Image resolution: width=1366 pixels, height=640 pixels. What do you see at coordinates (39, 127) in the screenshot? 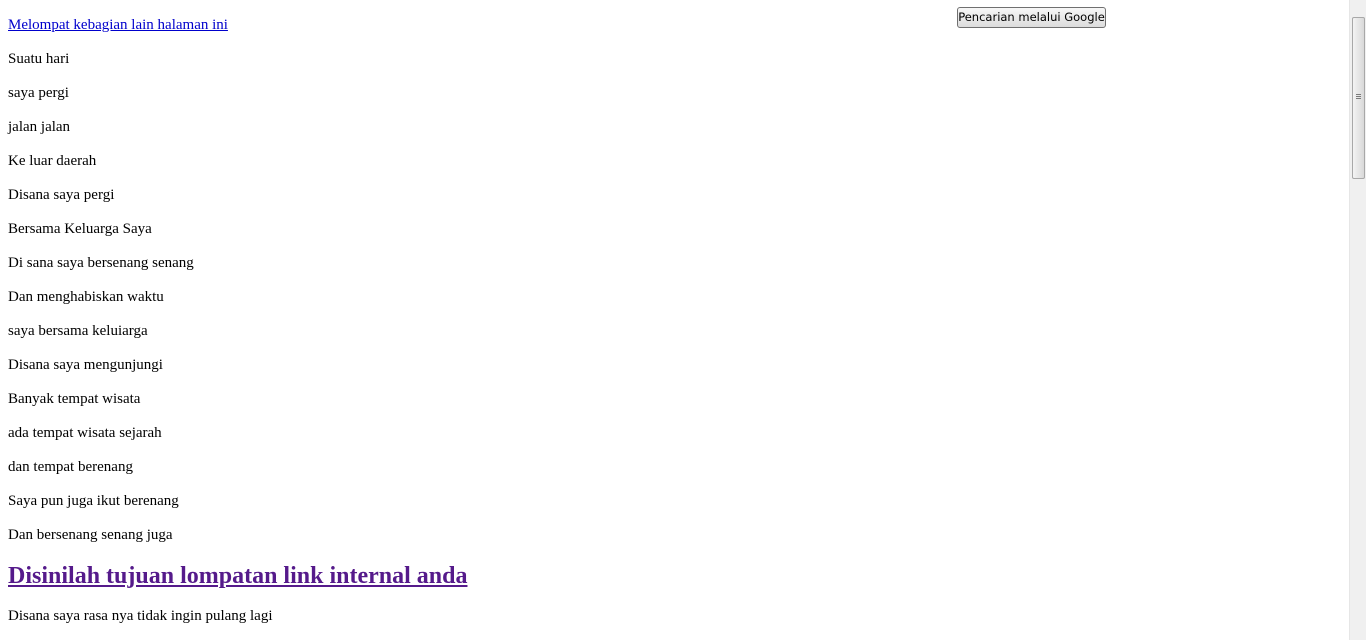
I see `story-line: jalan jalan` at bounding box center [39, 127].